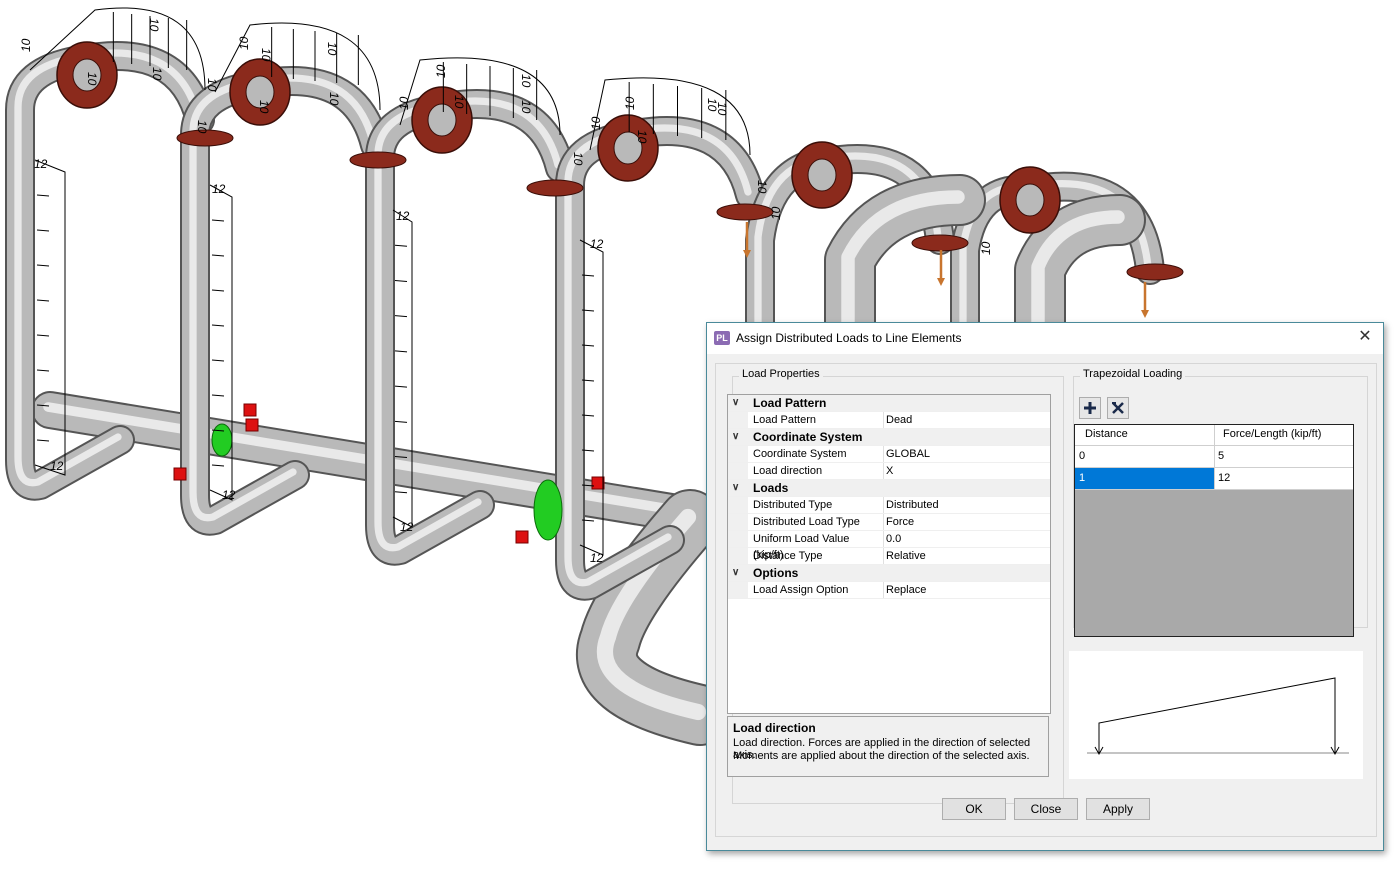  I want to click on cell-force: 5, so click(1221, 456).